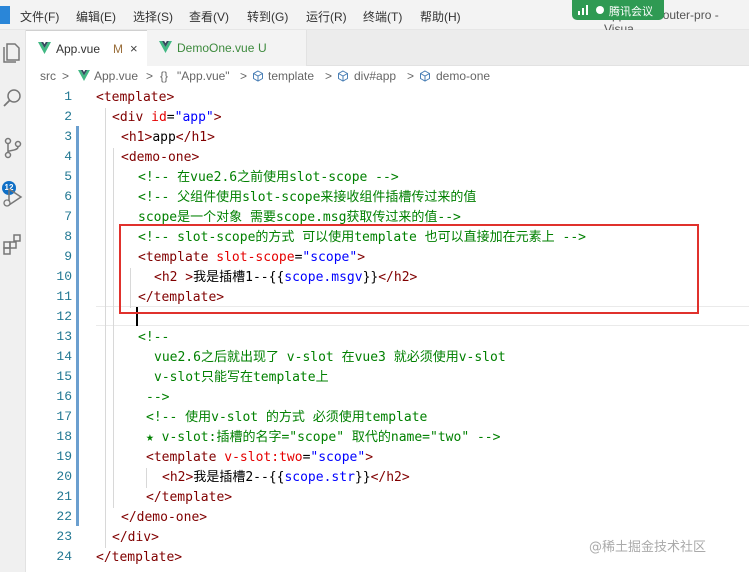 The height and width of the screenshot is (572, 749). Describe the element at coordinates (326, 16) in the screenshot. I see `menu-run: 运行(R)` at that location.